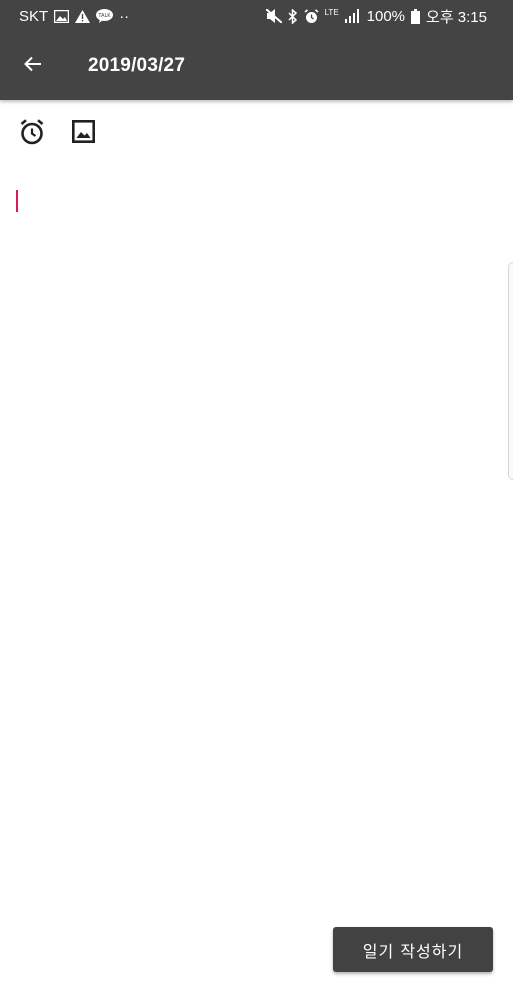  I want to click on clock: 오후 3:15, so click(456, 17).